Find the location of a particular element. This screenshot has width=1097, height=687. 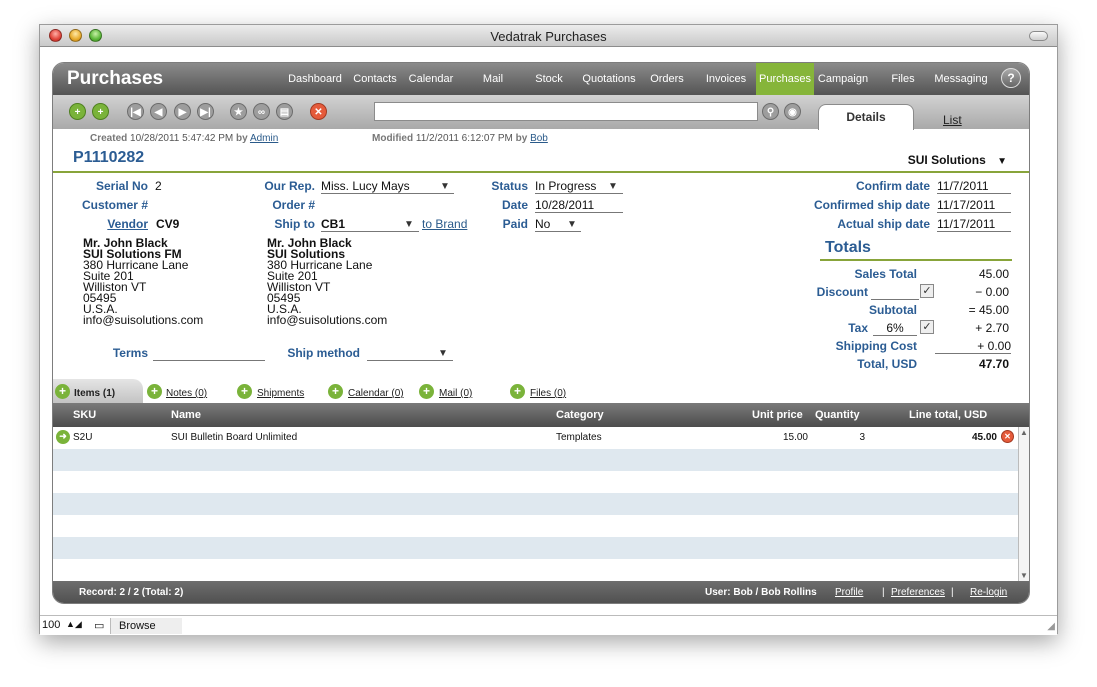

add-note-icon: + is located at coordinates (154, 391).